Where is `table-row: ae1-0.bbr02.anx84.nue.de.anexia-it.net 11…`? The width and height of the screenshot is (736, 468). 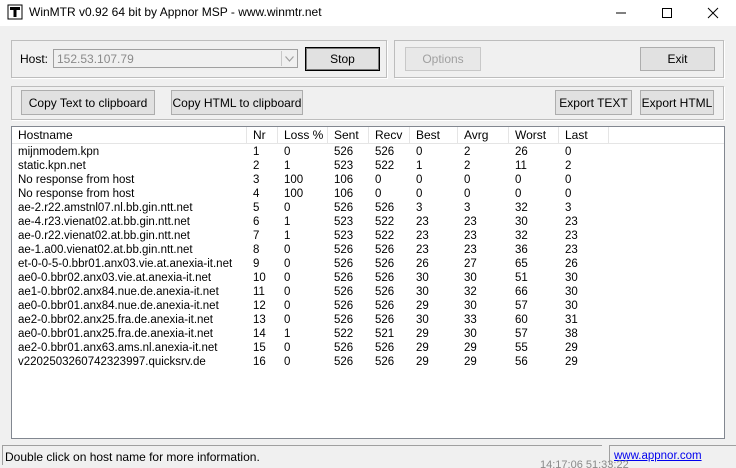 table-row: ae1-0.bbr02.anx84.nue.de.anexia-it.net 11… is located at coordinates (368, 292).